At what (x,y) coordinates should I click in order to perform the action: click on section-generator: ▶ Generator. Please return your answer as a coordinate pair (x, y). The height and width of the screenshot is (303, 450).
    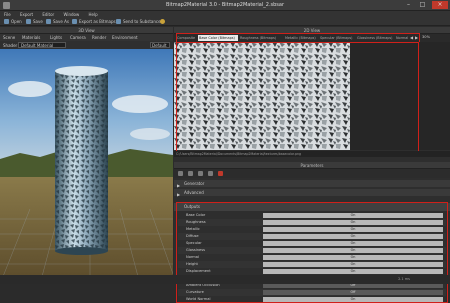
    Looking at the image, I should click on (312, 184).